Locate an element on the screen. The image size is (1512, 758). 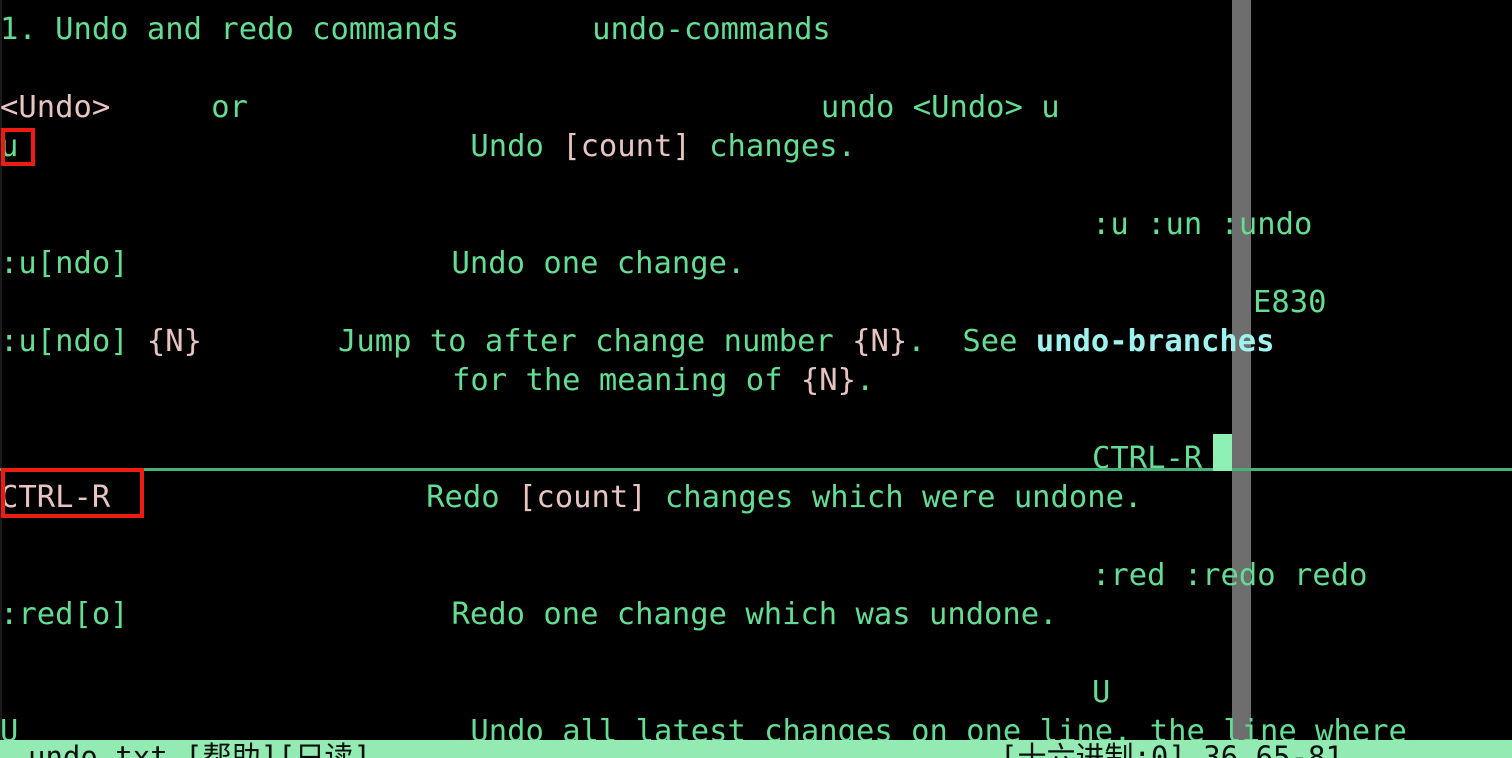
command-redo-ex: :red[o] is located at coordinates (64, 614).